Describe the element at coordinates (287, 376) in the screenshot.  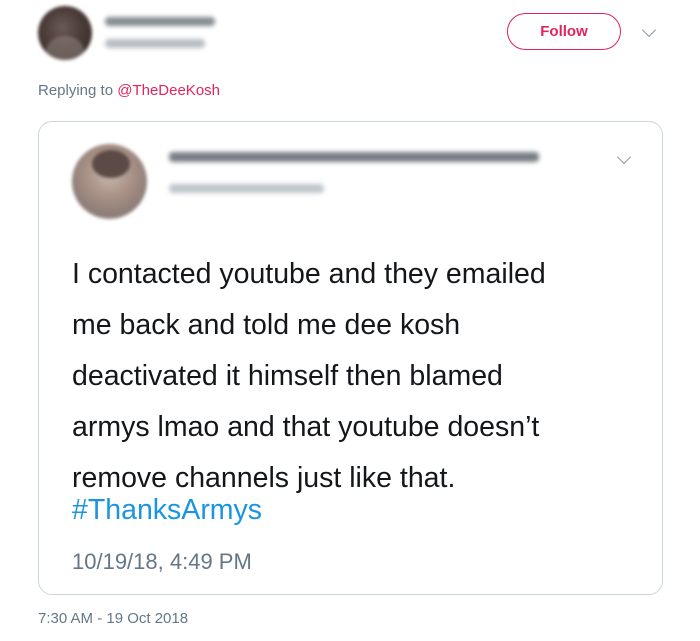
I see `tweet-text-line: deactivated it himself then blamed` at that location.